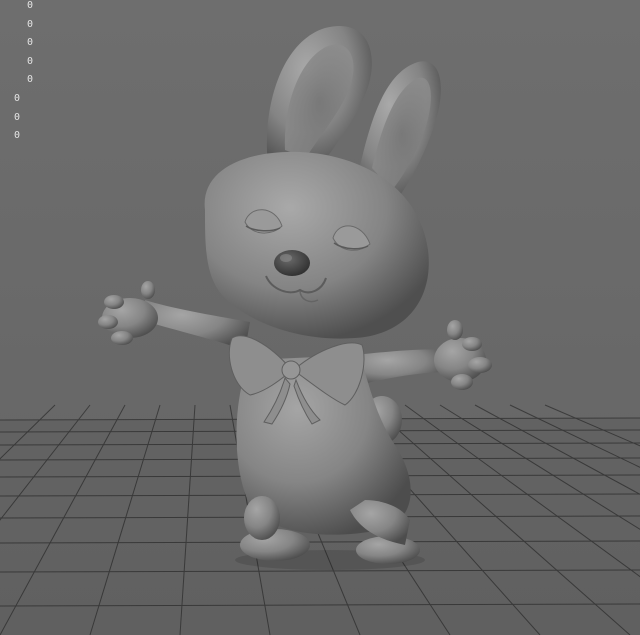 This screenshot has height=635, width=640. Describe the element at coordinates (292, 263) in the screenshot. I see `nose` at that location.